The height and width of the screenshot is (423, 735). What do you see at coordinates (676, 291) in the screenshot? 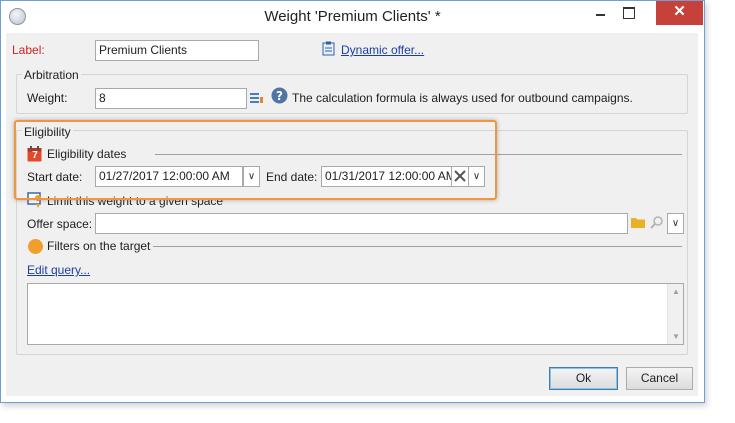
I see `scroll-up-icon: ▲` at bounding box center [676, 291].